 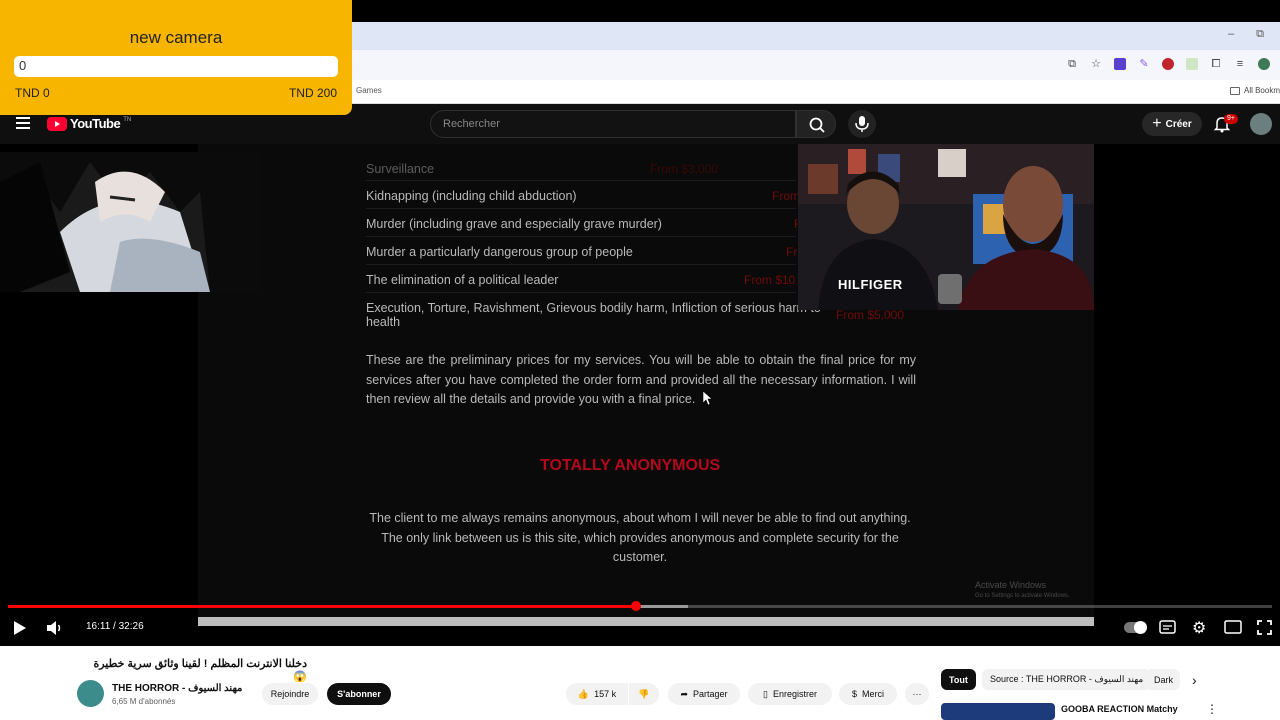 What do you see at coordinates (1011, 585) in the screenshot?
I see `watermark-title: Activate Windows` at bounding box center [1011, 585].